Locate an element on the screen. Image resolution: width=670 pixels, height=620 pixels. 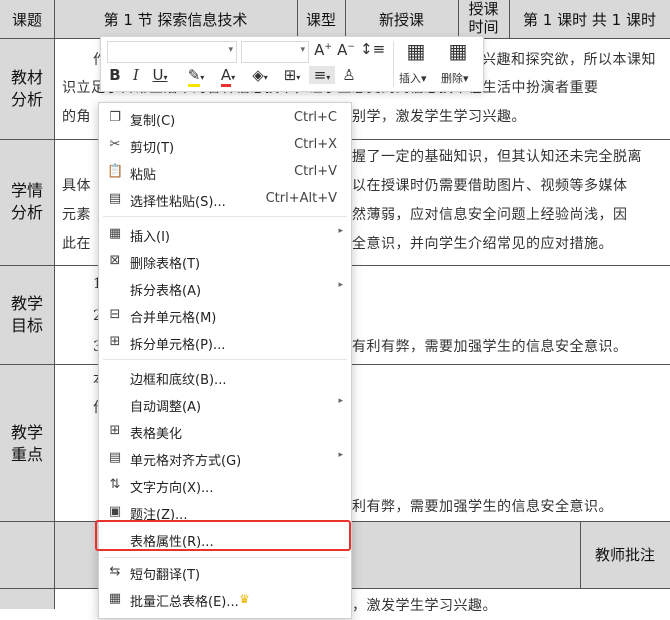
shrink-font-icon: A− is located at coordinates (346, 50).